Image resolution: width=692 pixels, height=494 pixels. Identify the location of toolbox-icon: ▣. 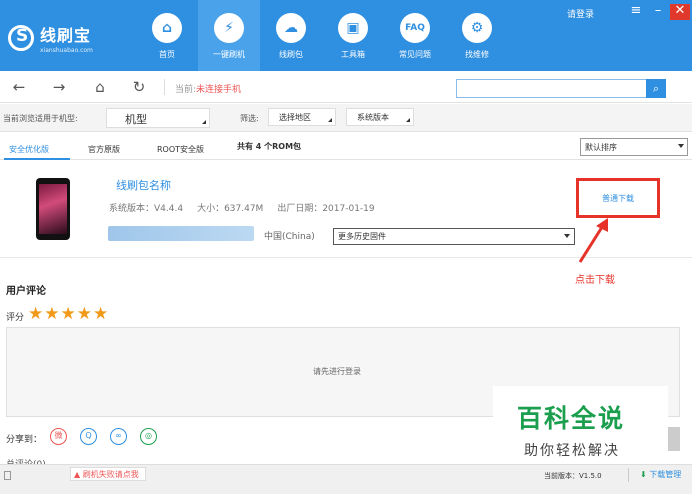
(353, 28).